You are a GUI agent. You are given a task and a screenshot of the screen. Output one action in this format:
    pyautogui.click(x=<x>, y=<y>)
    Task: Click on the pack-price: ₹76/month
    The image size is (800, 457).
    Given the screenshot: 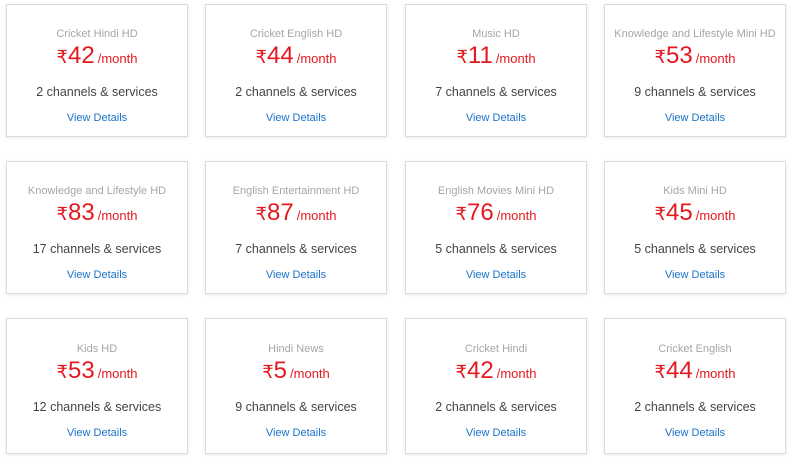 What is the action you would take?
    pyautogui.click(x=496, y=214)
    